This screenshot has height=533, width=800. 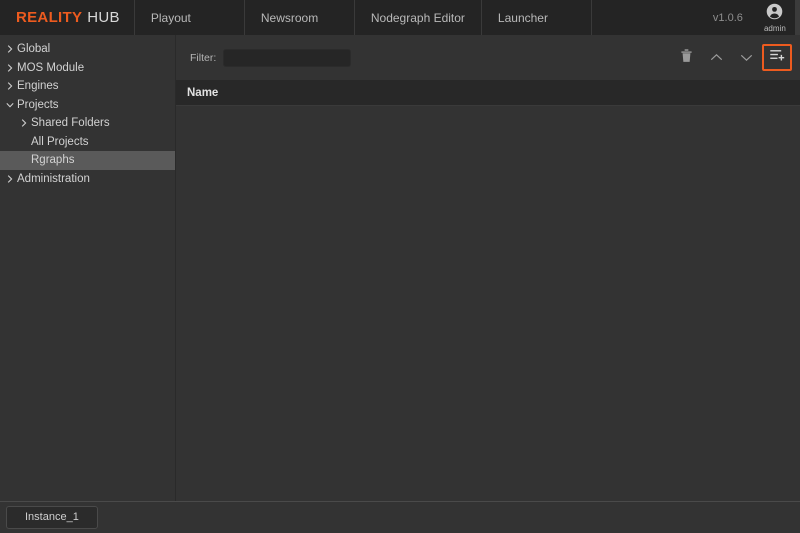 I want to click on settings-button, so click(x=797, y=17).